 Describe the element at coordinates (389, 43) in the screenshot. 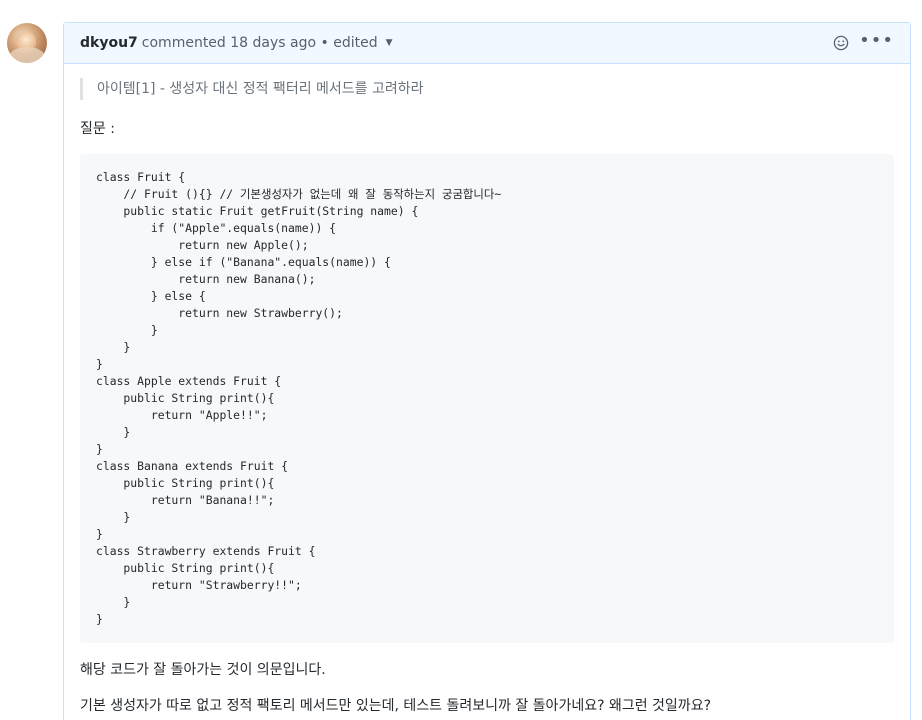

I see `caret-down-icon: ▼` at that location.